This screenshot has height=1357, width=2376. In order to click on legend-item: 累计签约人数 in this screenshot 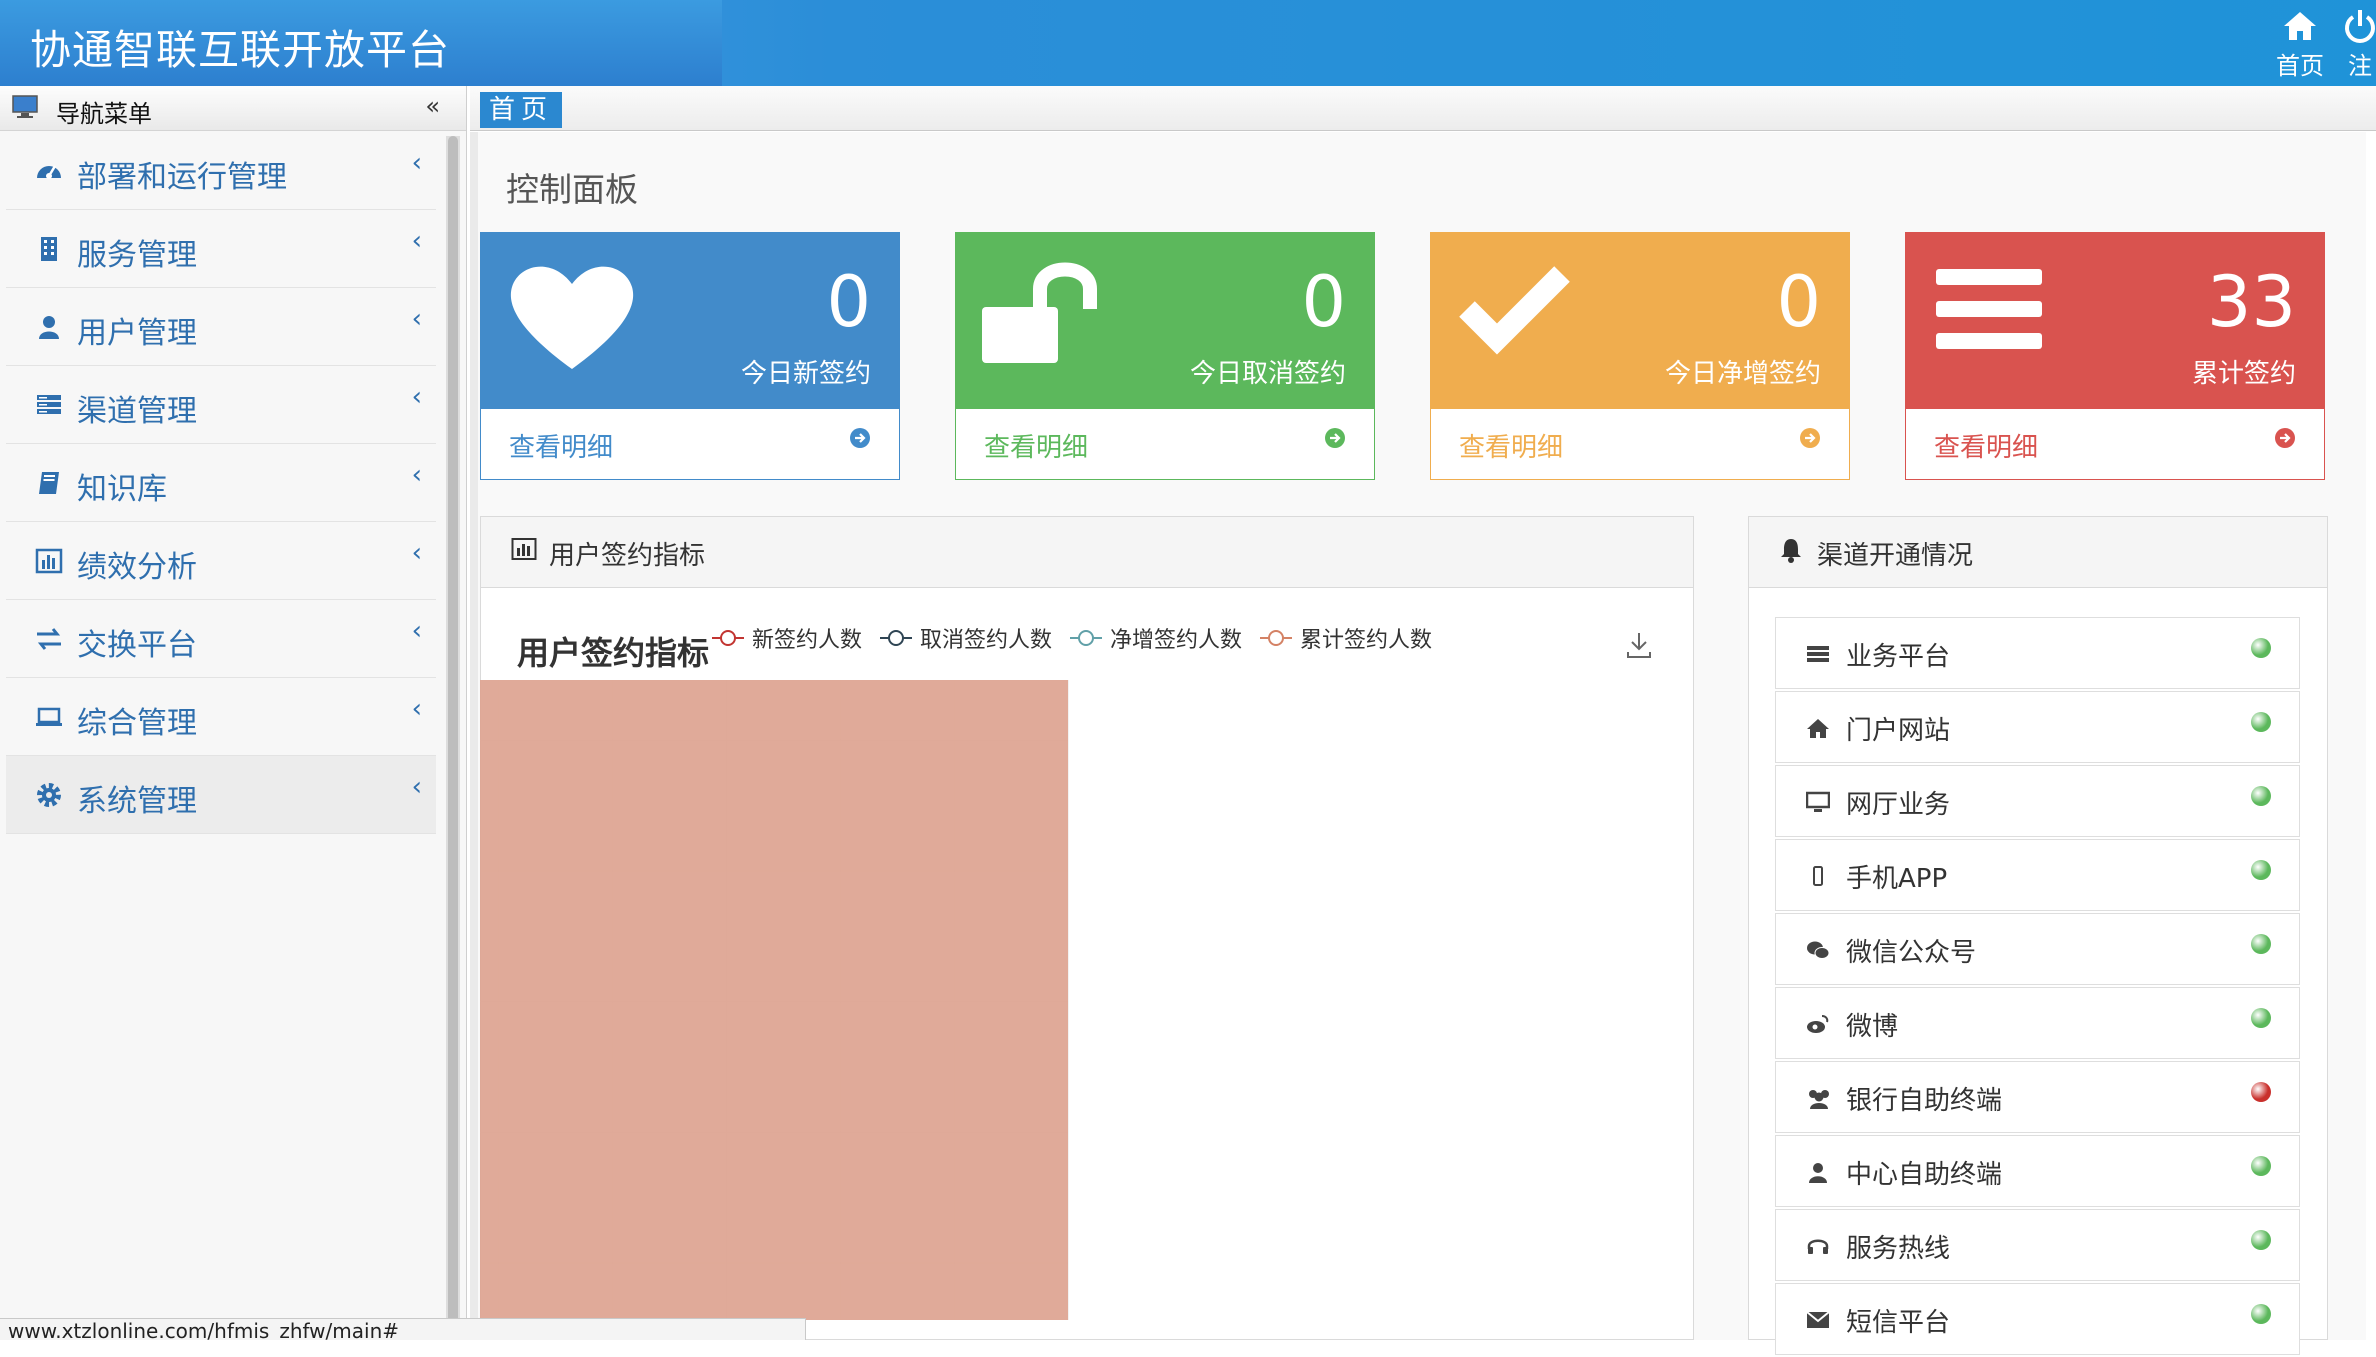, I will do `click(1346, 638)`.